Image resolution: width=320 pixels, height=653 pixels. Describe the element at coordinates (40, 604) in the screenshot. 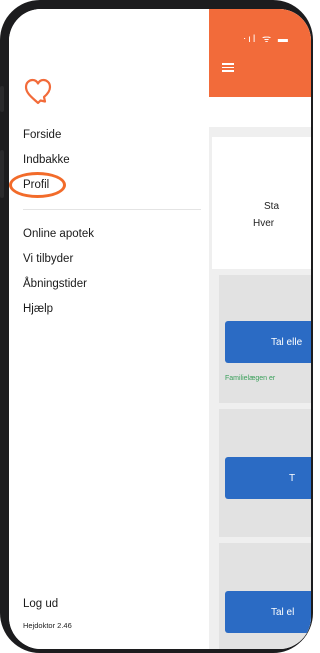

I see `logout-link: Log ud` at that location.